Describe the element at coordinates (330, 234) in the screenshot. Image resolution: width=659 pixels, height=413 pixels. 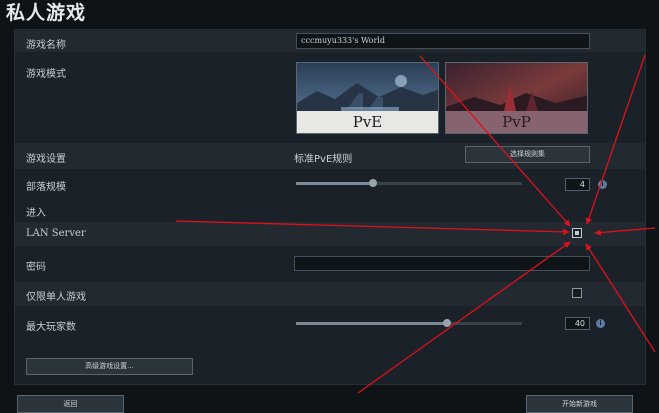
I see `lan-server-row: LAN Server` at that location.